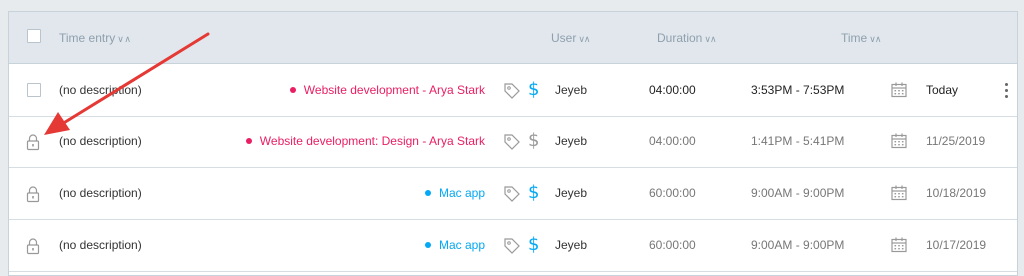 The image size is (1024, 276). Describe the element at coordinates (365, 141) in the screenshot. I see `project-label: Website development: Design - Arya Stark` at that location.